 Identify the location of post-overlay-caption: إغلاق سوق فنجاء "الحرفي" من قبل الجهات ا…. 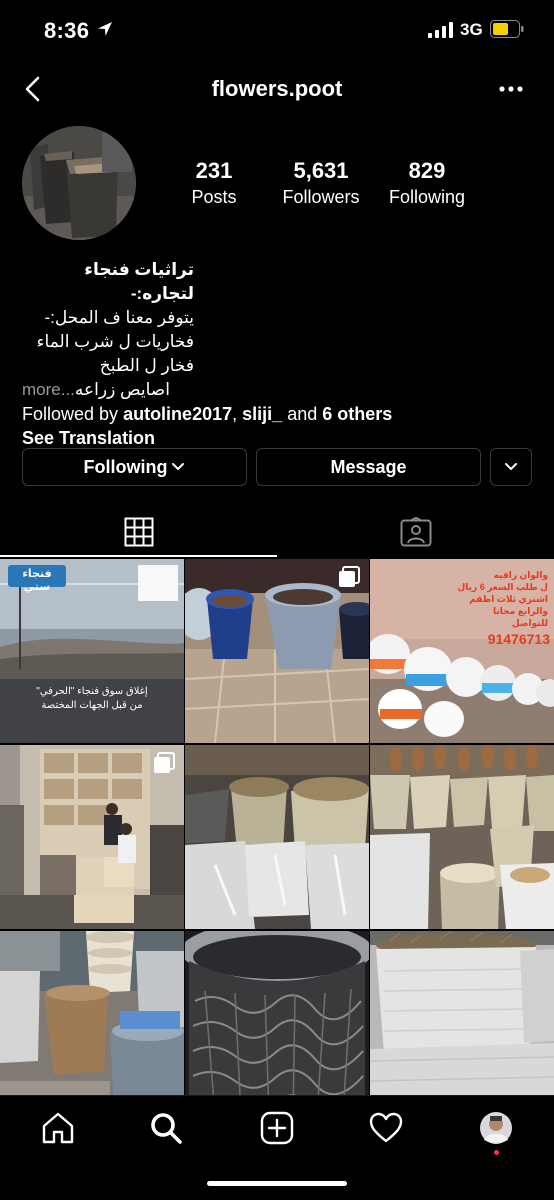
(92, 698).